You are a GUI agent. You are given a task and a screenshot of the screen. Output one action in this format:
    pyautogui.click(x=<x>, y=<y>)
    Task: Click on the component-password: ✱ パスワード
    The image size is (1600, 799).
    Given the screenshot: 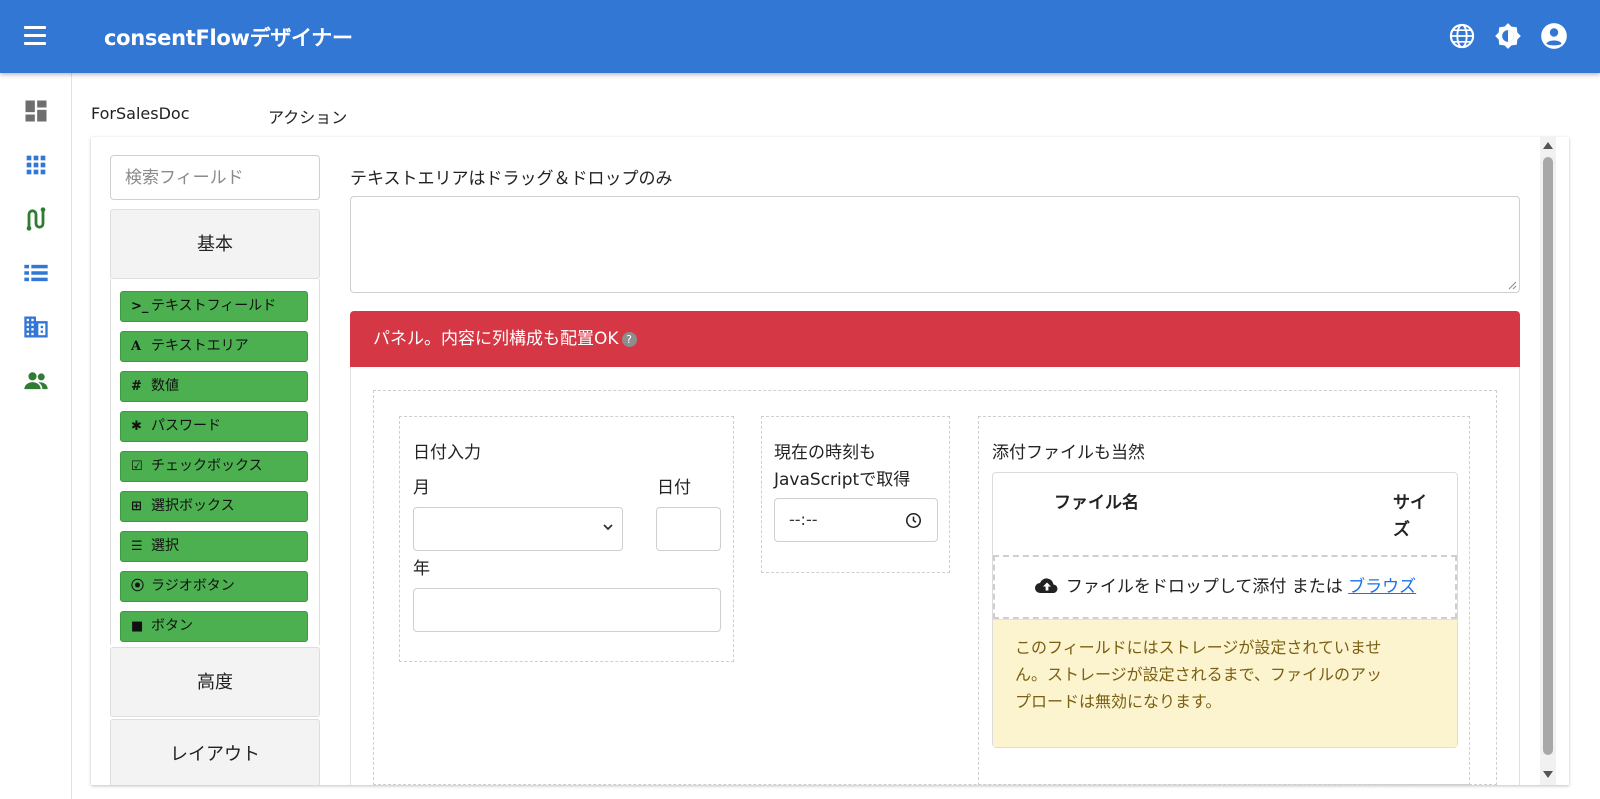 What is the action you would take?
    pyautogui.click(x=214, y=426)
    